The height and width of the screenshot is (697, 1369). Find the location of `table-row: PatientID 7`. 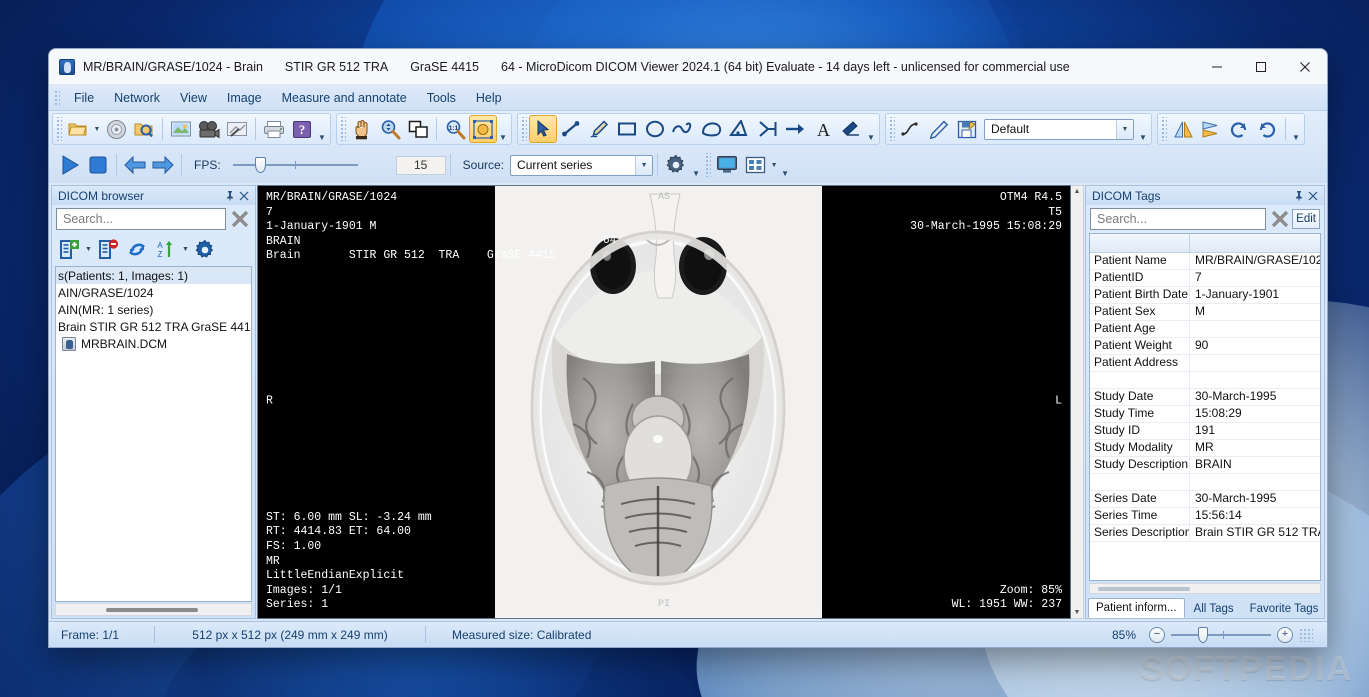

table-row: PatientID 7 is located at coordinates (1205, 278).